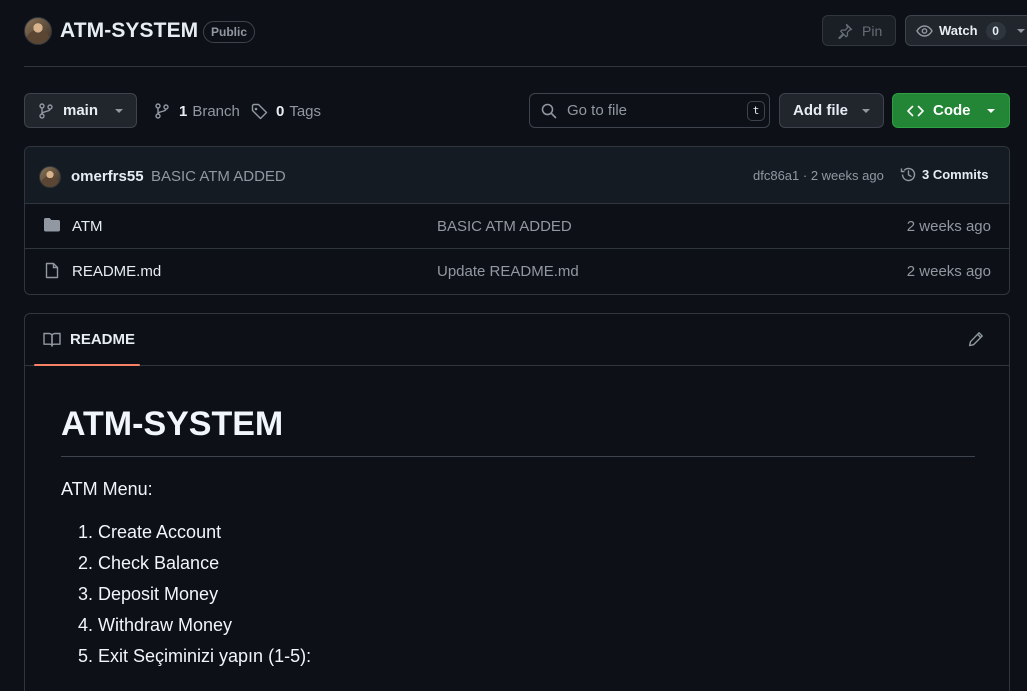  Describe the element at coordinates (845, 31) in the screenshot. I see `pin-icon` at that location.